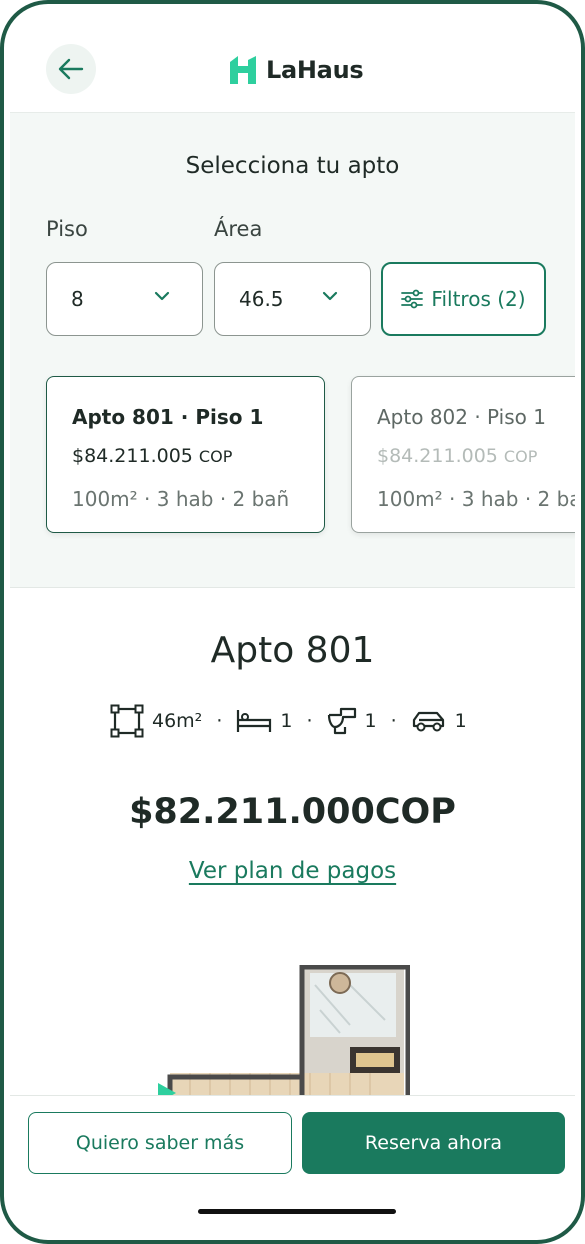  I want to click on parking-value: 1, so click(460, 721).